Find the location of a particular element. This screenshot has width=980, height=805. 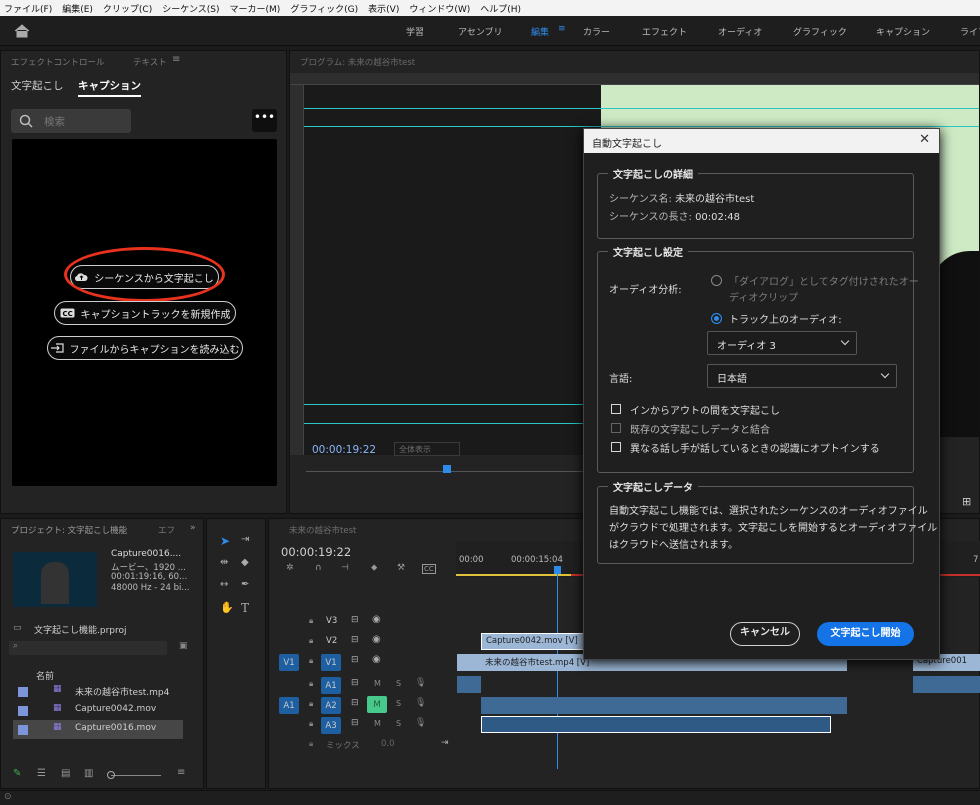

go-to-end-icon: ⇥ is located at coordinates (445, 743).